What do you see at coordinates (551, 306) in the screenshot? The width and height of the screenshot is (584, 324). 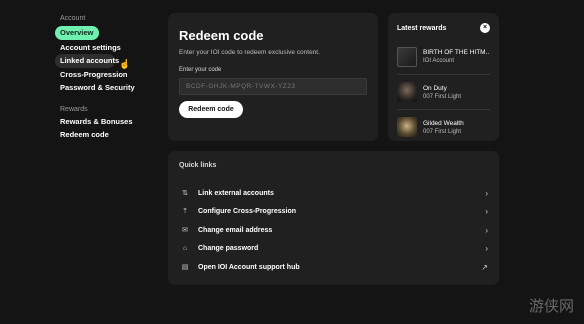 I see `watermark-logo: 游侠网` at bounding box center [551, 306].